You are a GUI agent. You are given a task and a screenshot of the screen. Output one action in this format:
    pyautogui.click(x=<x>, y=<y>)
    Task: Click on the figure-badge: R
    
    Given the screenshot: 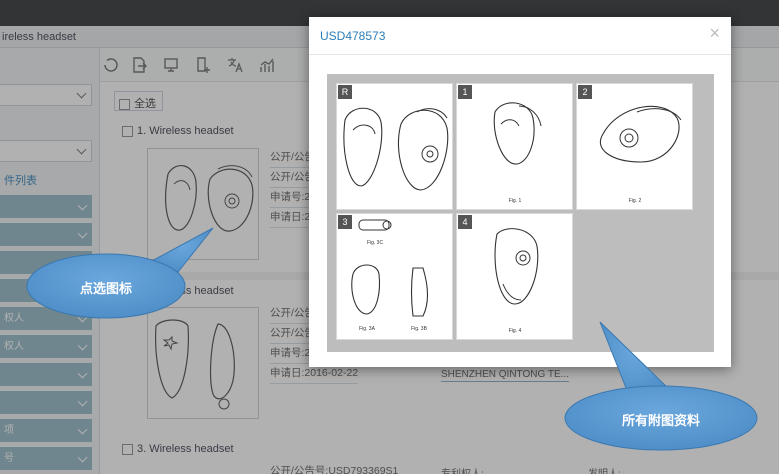 What is the action you would take?
    pyautogui.click(x=345, y=92)
    